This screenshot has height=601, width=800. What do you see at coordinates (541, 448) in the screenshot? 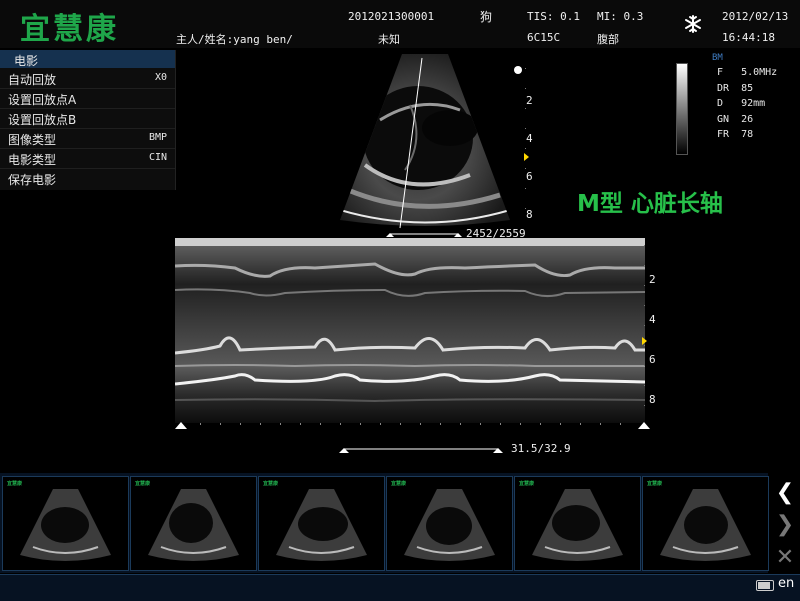
I see `time-counter: 31.5/32.9` at bounding box center [541, 448].